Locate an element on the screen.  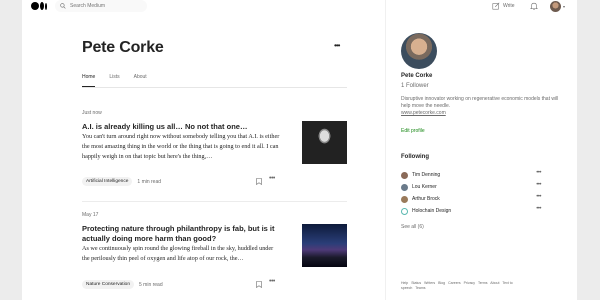
footer-link-help: Help is located at coordinates (404, 283).